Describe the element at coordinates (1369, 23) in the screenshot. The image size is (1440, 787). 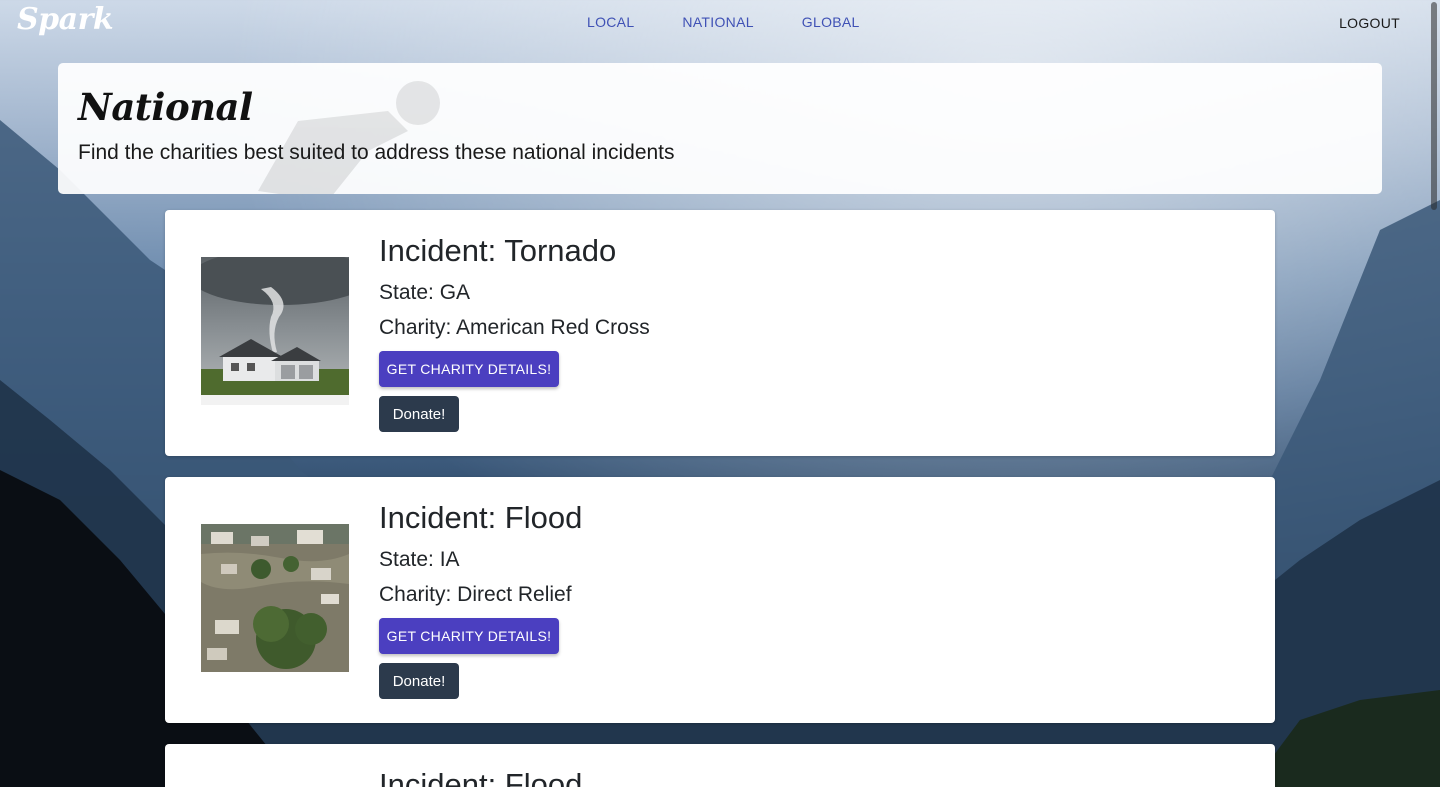
I see `logout-link: LOGOUT` at that location.